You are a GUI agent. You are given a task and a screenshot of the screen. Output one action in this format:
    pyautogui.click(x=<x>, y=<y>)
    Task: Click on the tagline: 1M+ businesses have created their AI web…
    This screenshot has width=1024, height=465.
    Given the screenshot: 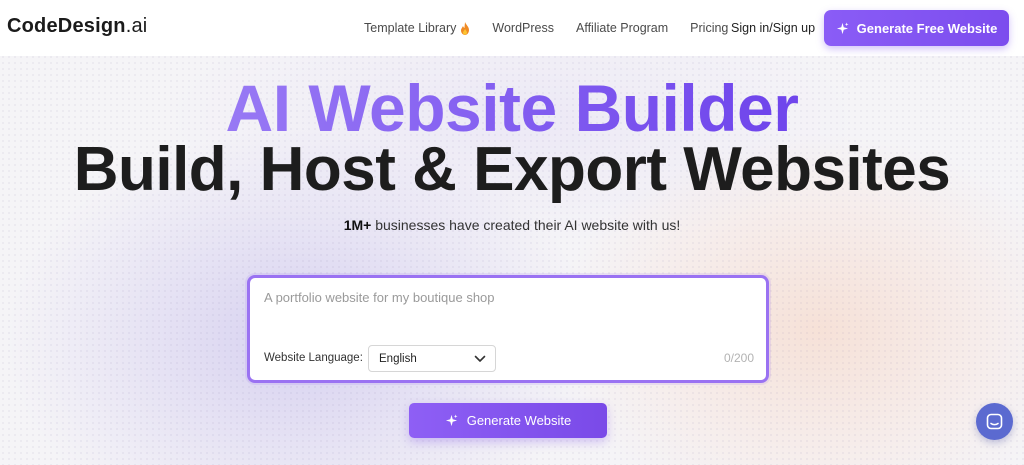 What is the action you would take?
    pyautogui.click(x=512, y=225)
    